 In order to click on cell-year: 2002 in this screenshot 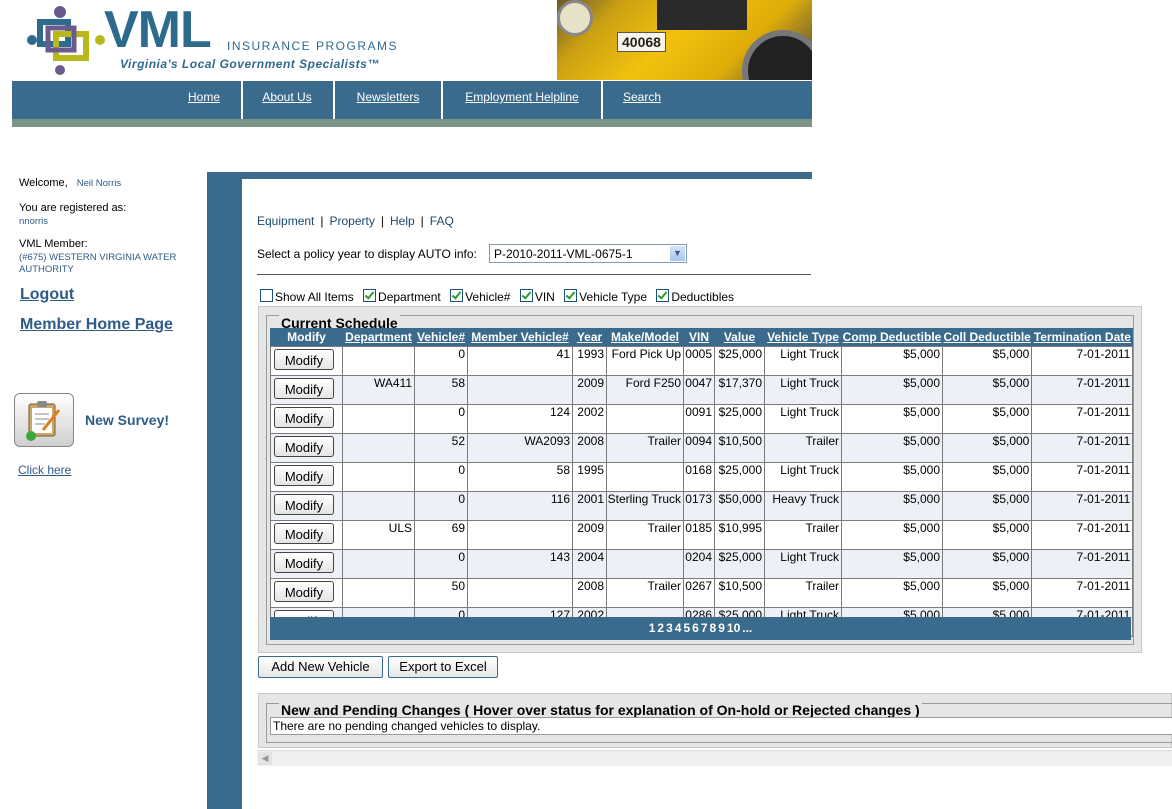, I will do `click(589, 419)`.